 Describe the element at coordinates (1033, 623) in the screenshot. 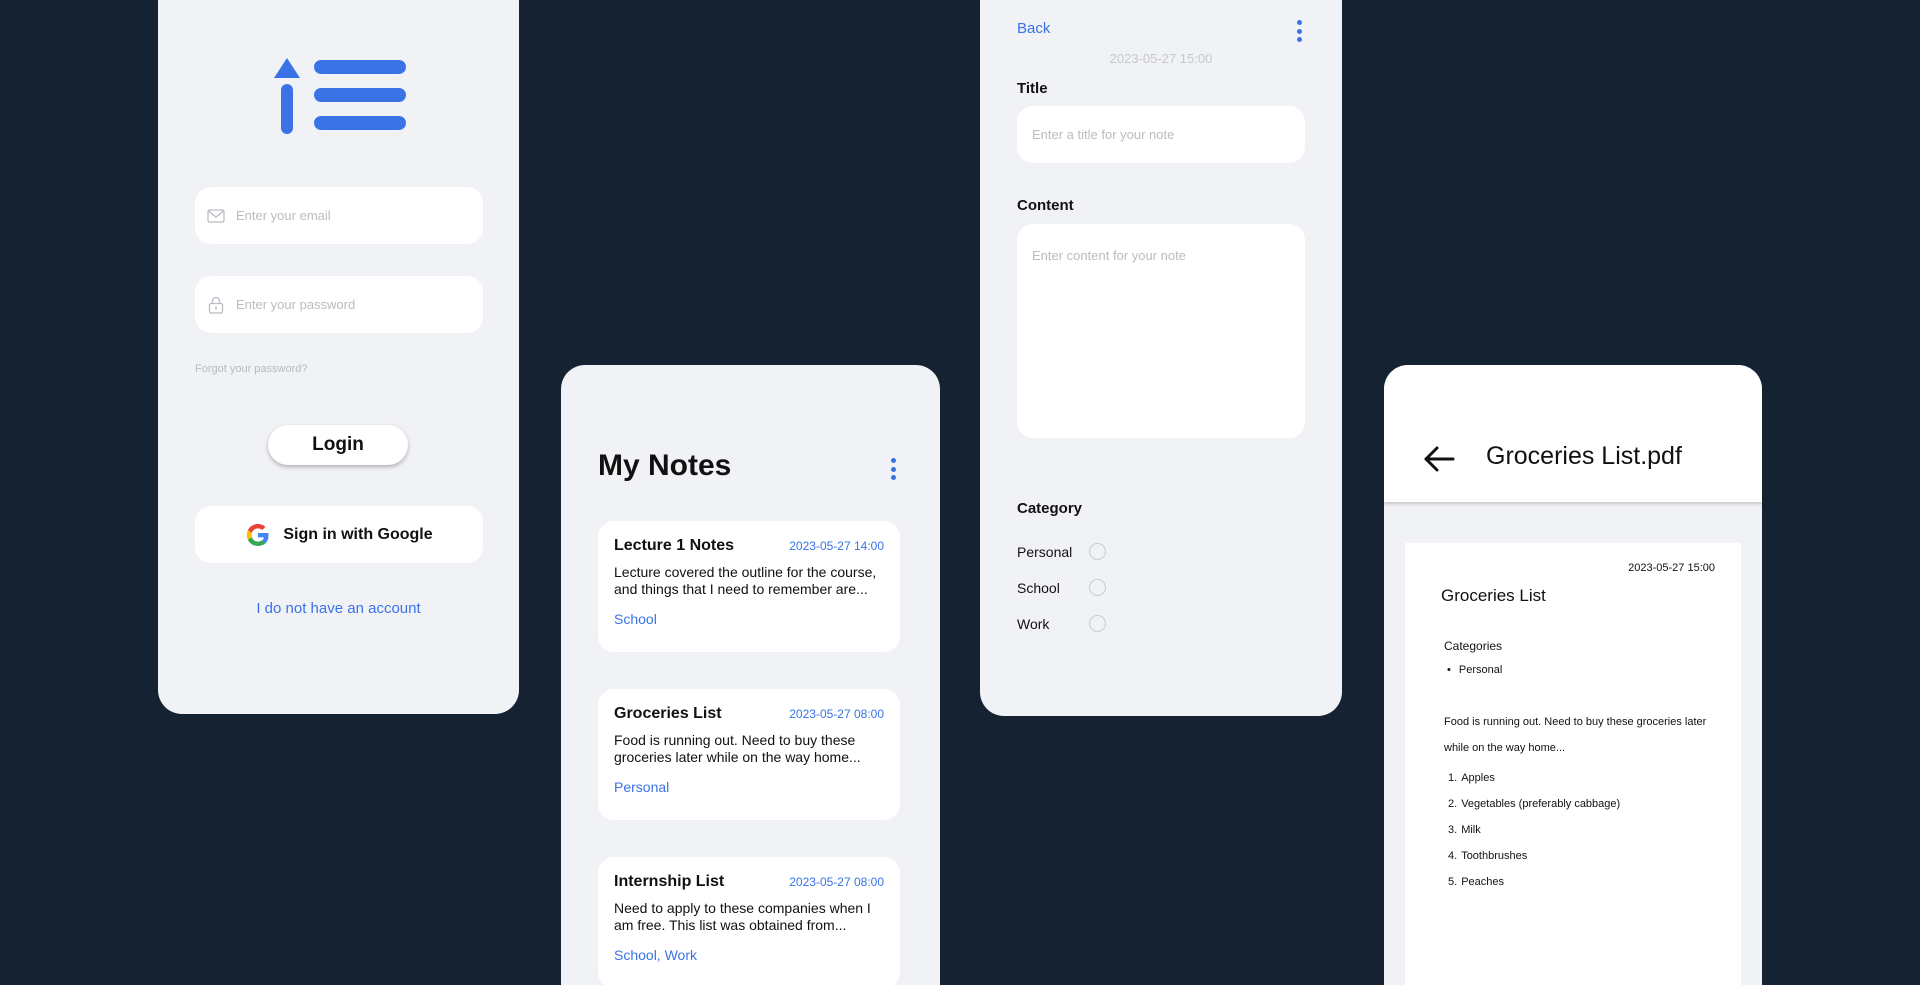

I see `category-option-label: Work` at that location.